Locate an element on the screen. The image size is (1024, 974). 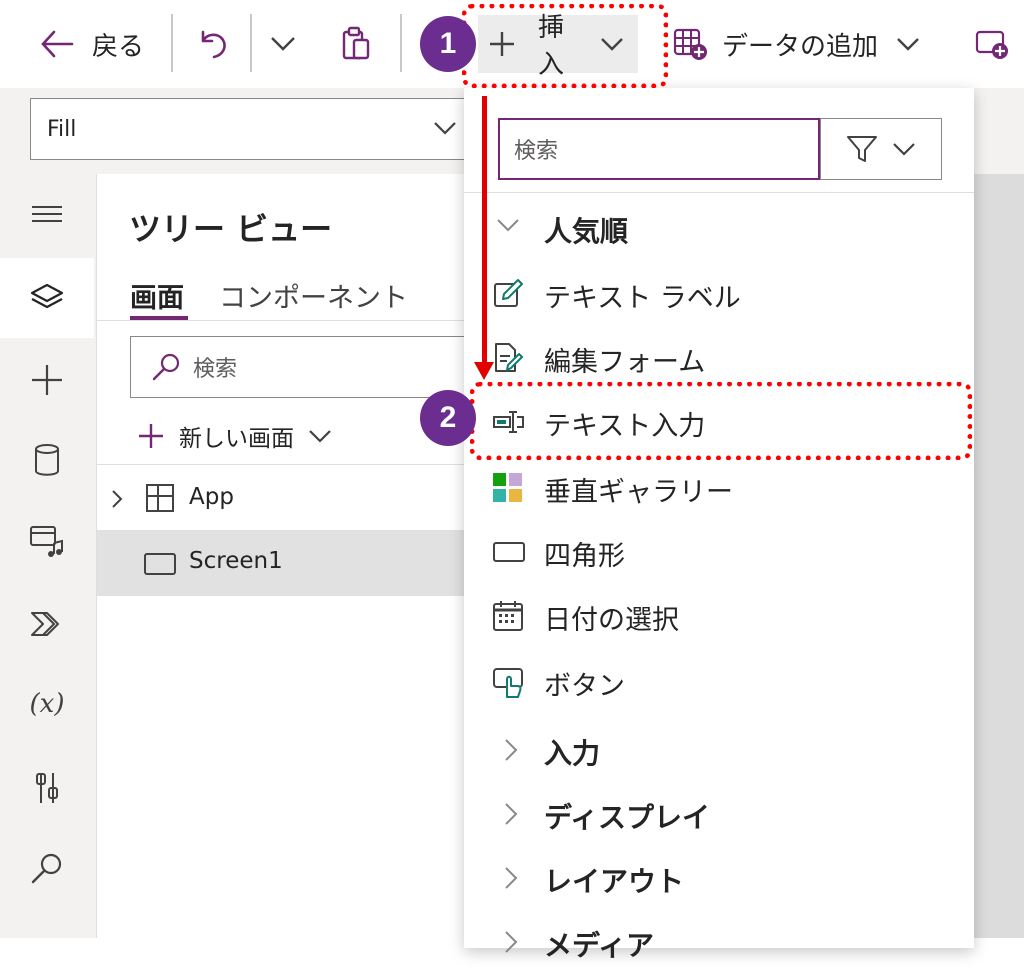
highlight-insert is located at coordinates (565, 46).